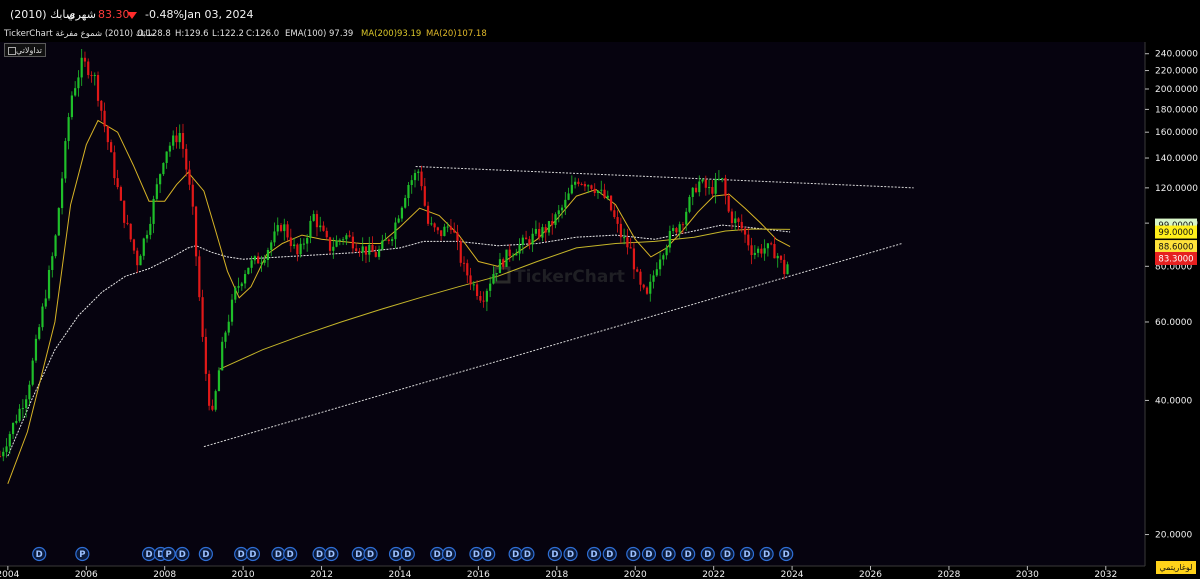 The width and height of the screenshot is (1200, 579). Describe the element at coordinates (263, 34) in the screenshot. I see `legend-close: C:126.0` at that location.